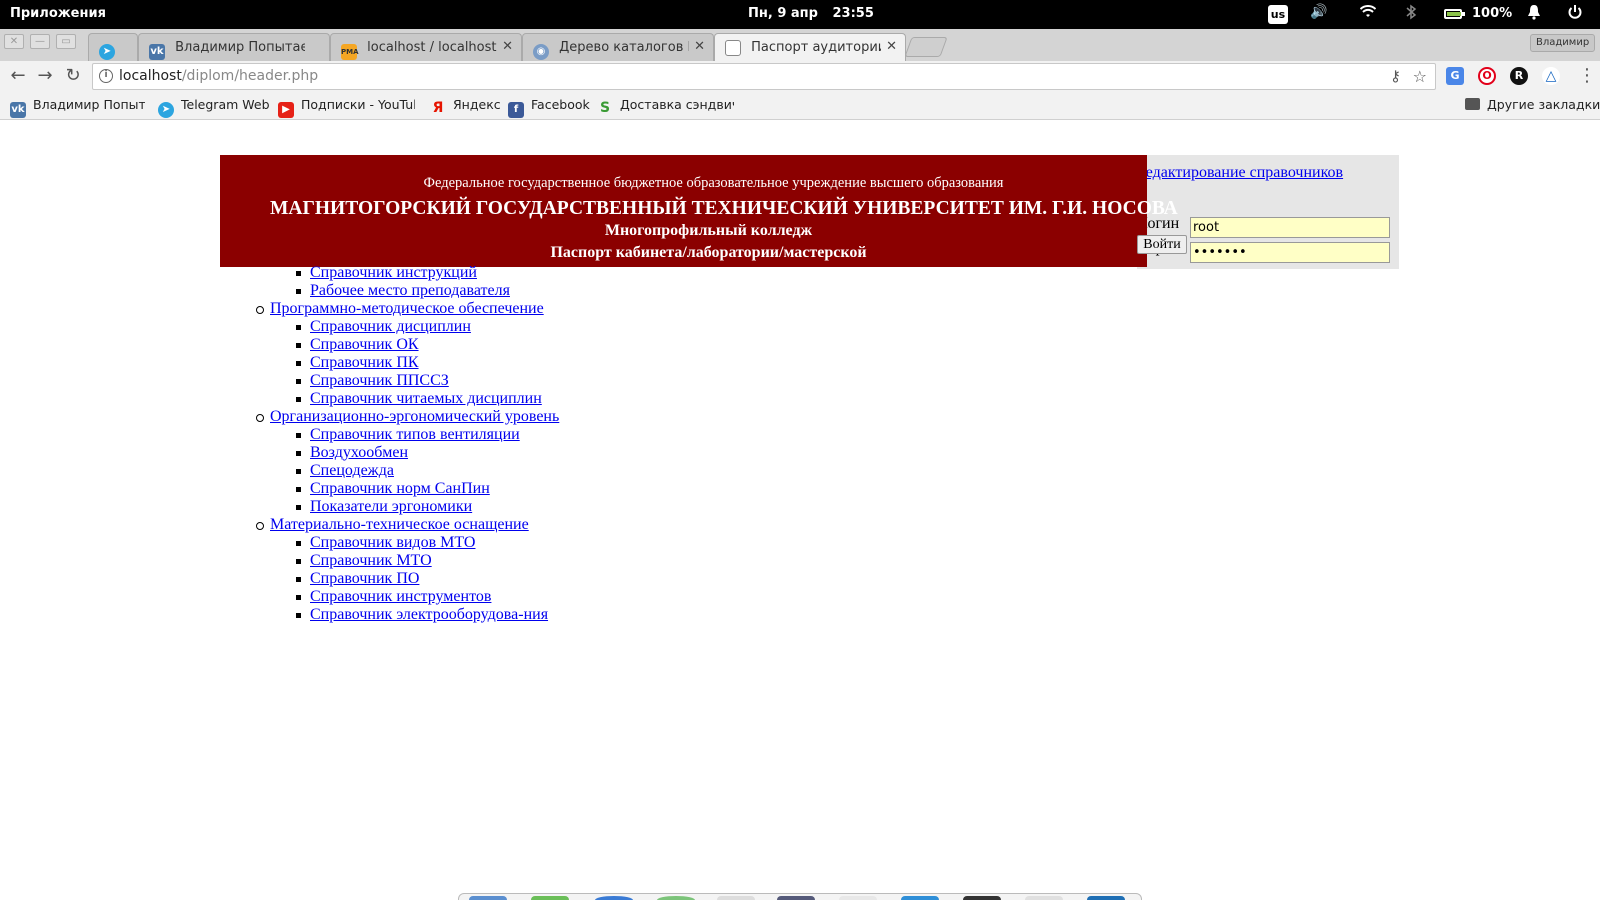 This screenshot has width=1600, height=900. Describe the element at coordinates (1455, 76) in the screenshot. I see `translate-extension-icon: G` at that location.